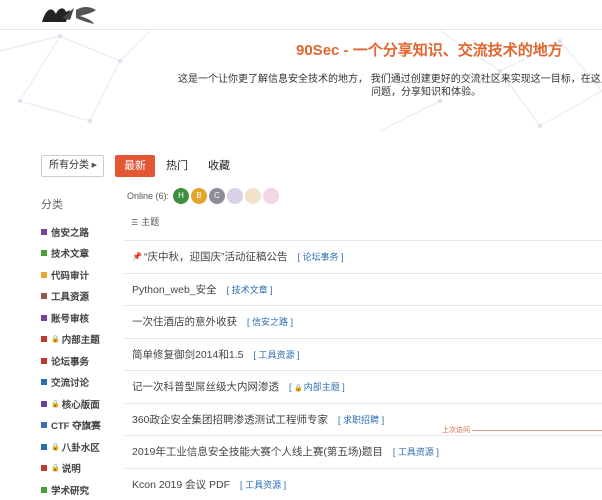  What do you see at coordinates (135, 222) in the screenshot?
I see `list-icon: ☰` at bounding box center [135, 222].